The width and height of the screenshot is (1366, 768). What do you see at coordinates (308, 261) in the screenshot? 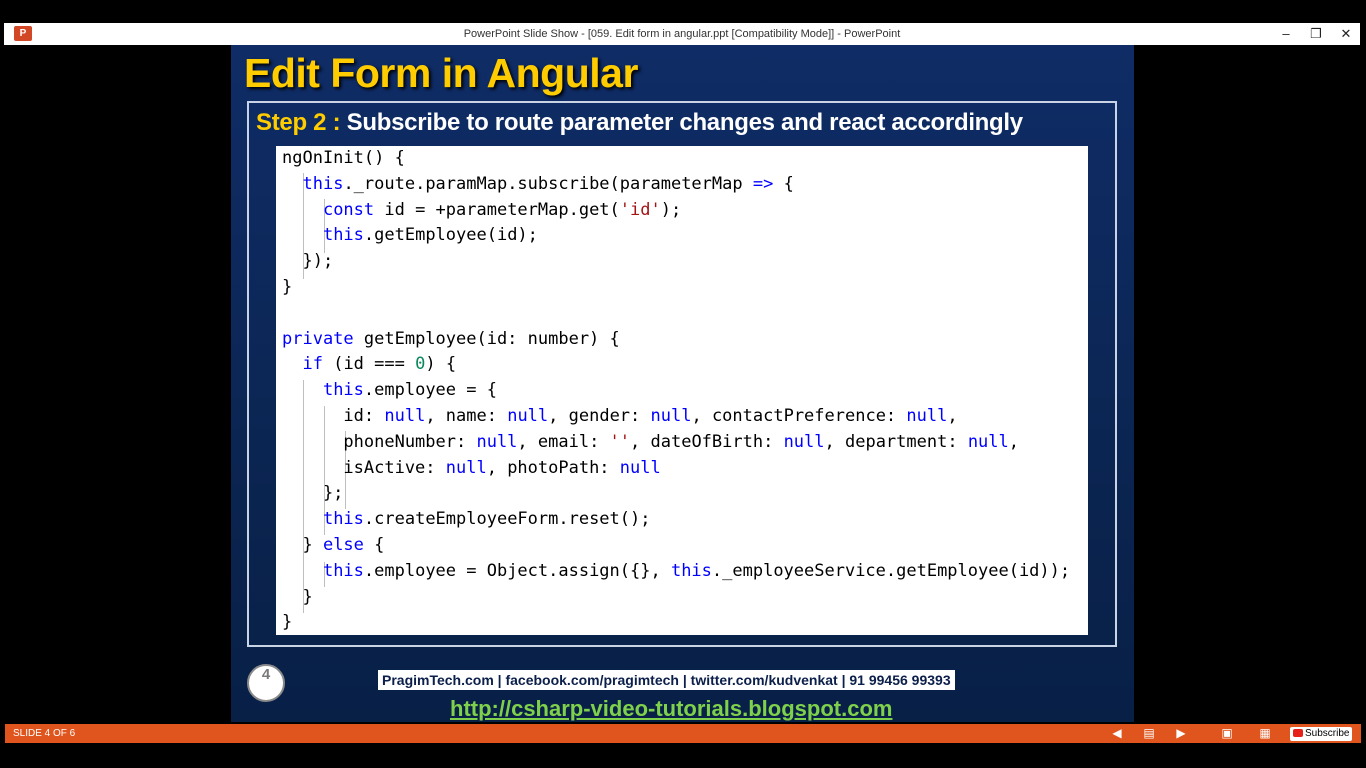
I see `code-line: });` at bounding box center [308, 261].